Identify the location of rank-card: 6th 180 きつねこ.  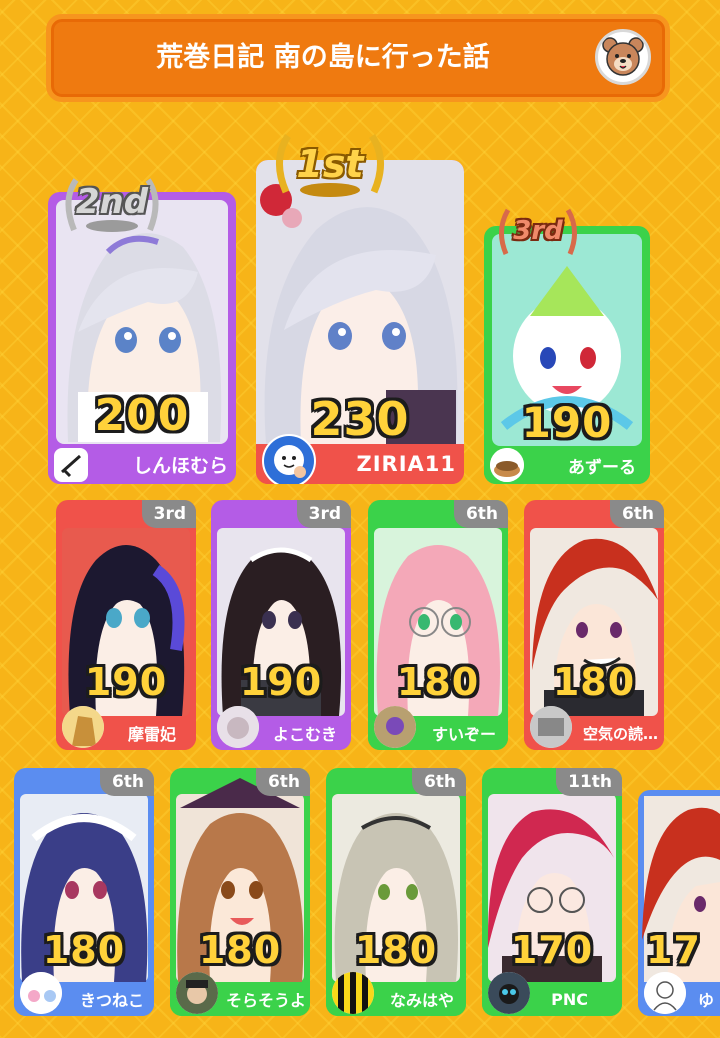
(84, 892).